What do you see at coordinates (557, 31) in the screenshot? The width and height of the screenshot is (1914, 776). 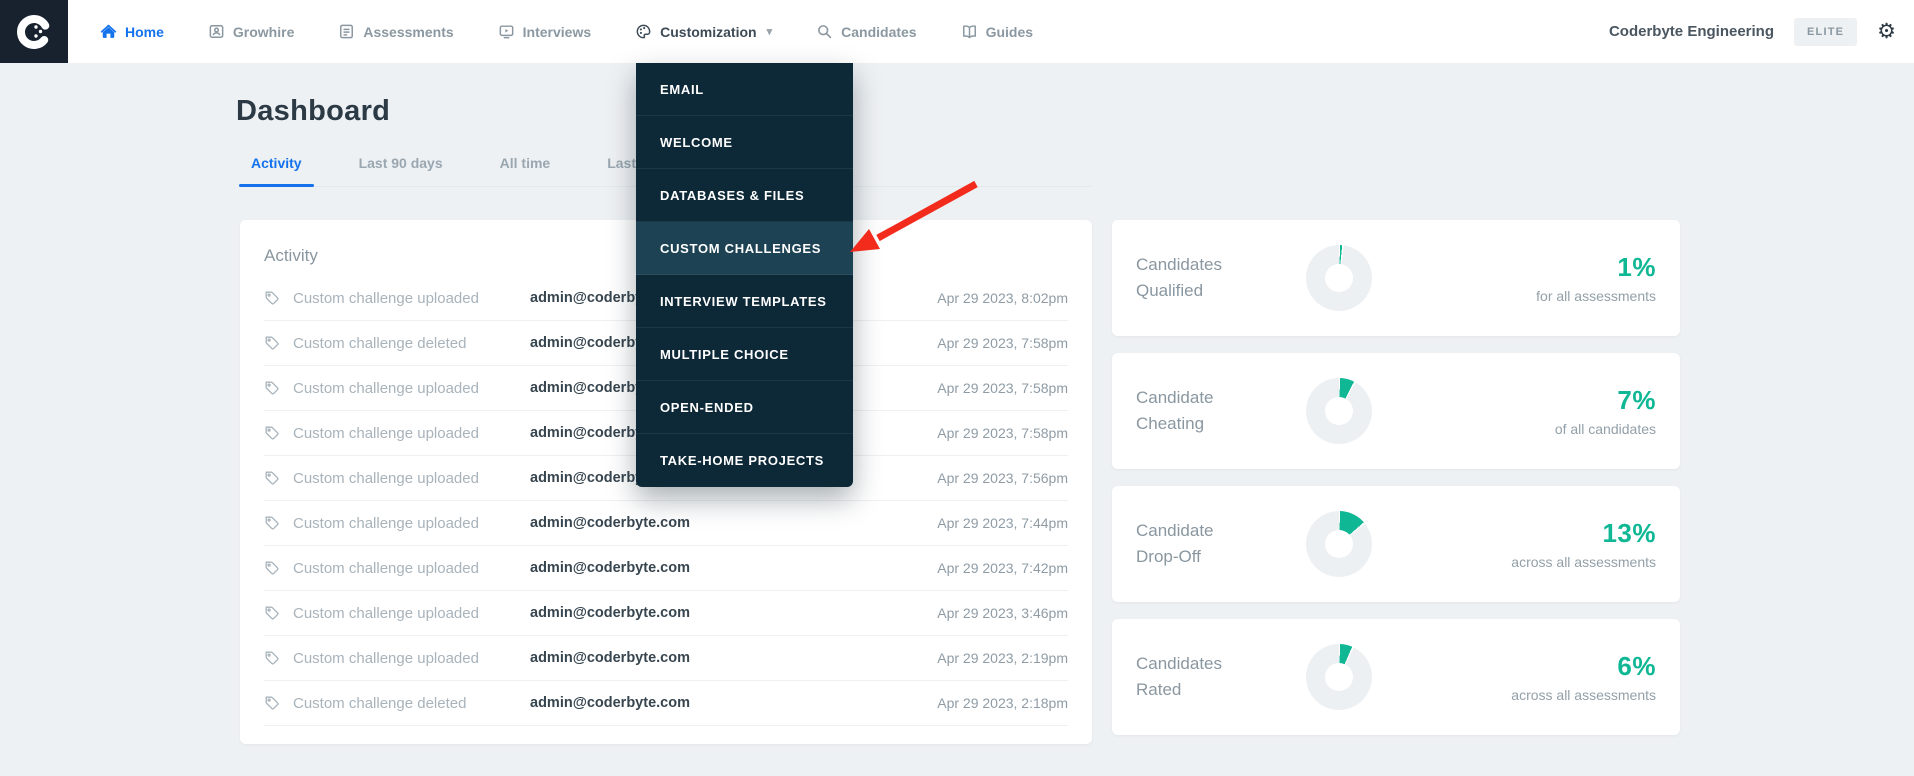 I see `nav-item-label: Interviews` at bounding box center [557, 31].